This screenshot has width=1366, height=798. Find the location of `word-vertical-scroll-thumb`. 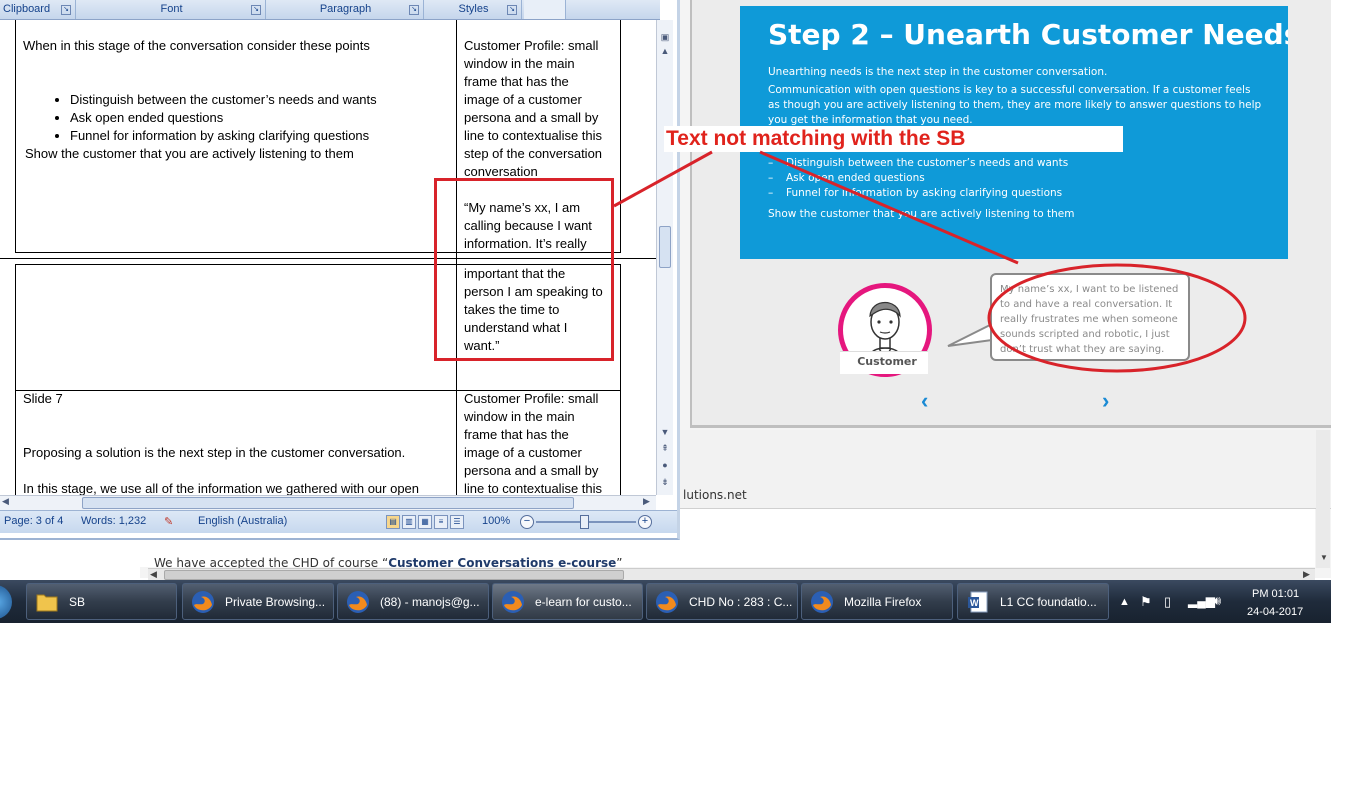

word-vertical-scroll-thumb is located at coordinates (665, 247).